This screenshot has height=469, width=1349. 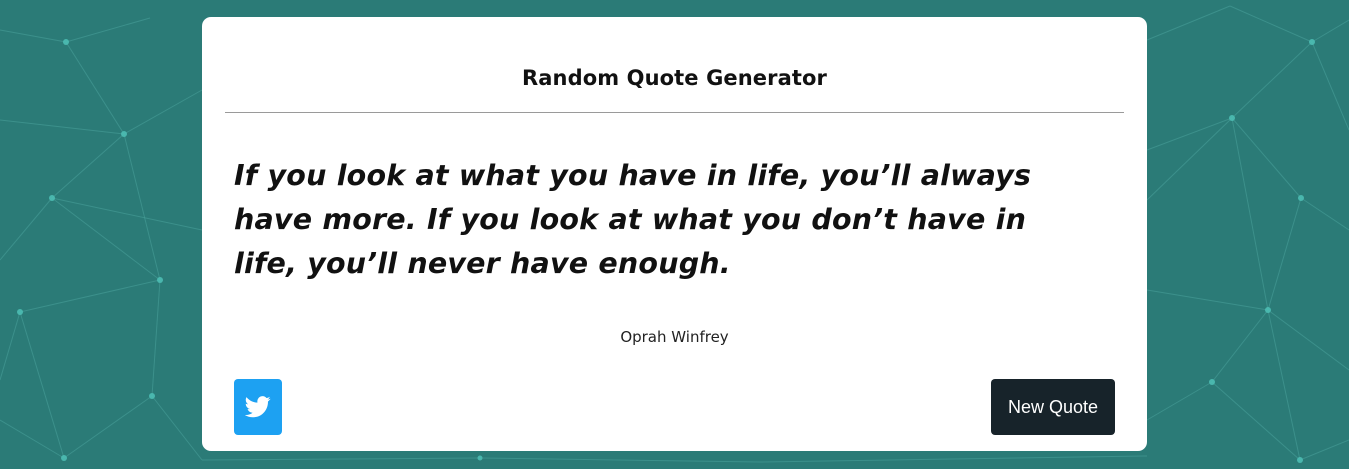 What do you see at coordinates (674, 112) in the screenshot?
I see `title-divider` at bounding box center [674, 112].